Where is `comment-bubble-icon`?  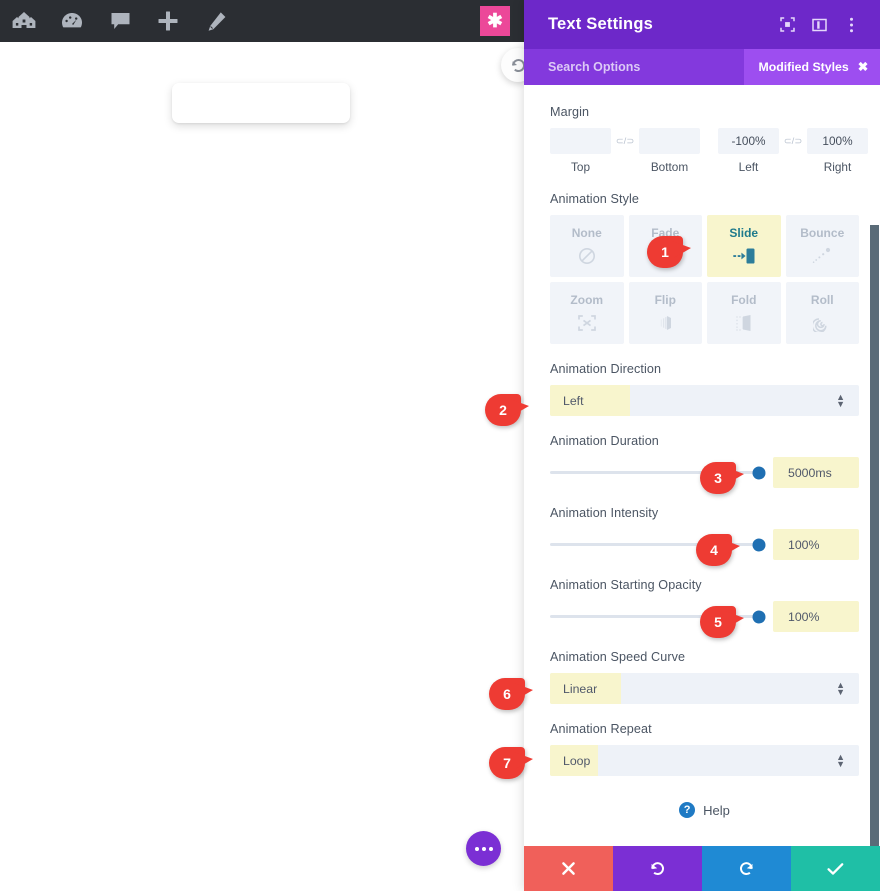 comment-bubble-icon is located at coordinates (120, 21).